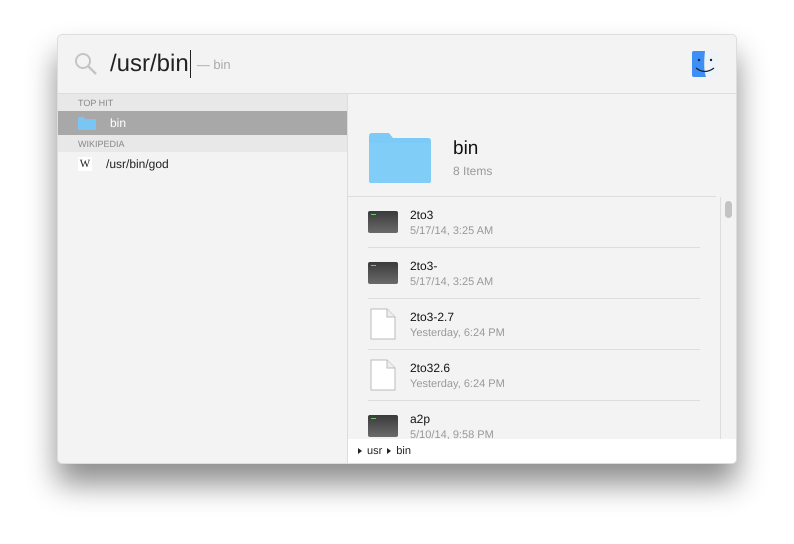 Image resolution: width=794 pixels, height=544 pixels. Describe the element at coordinates (213, 64) in the screenshot. I see `search-completion-hint: — bin` at that location.